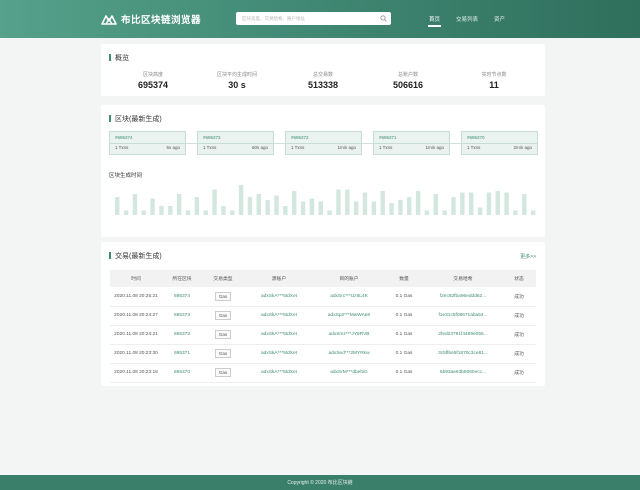 The image size is (640, 490). I want to click on tx-block-link: 695370, so click(182, 373).